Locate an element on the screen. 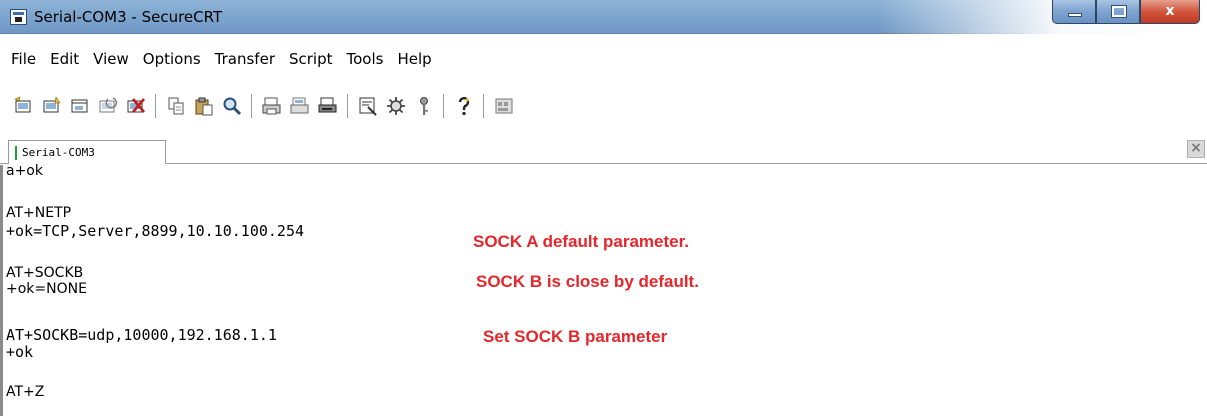 Image resolution: width=1207 pixels, height=416 pixels. quick-connect-icon is located at coordinates (52, 106).